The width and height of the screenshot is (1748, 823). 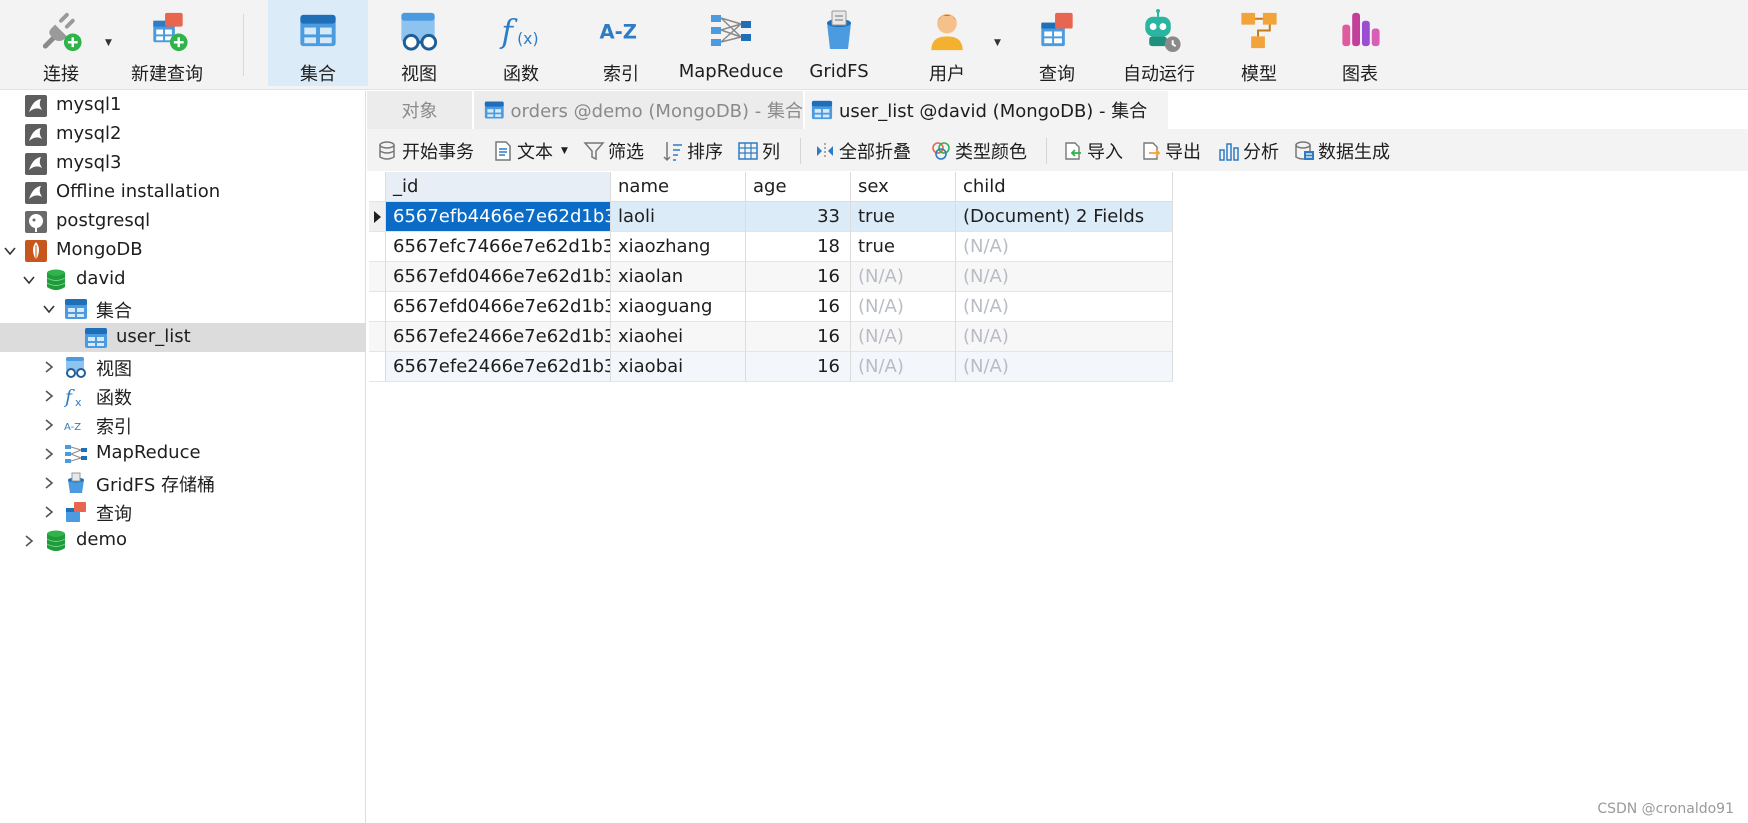 What do you see at coordinates (498, 217) in the screenshot?
I see `cell-id: 6567efb4466e7e62d1b3` at bounding box center [498, 217].